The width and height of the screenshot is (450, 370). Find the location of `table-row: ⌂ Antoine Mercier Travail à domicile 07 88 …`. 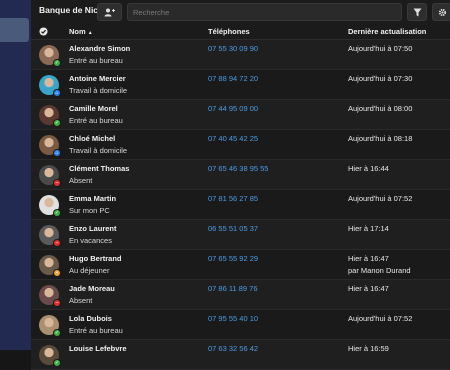

table-row: ⌂ Antoine Mercier Travail à domicile 07 88 … is located at coordinates (240, 85).